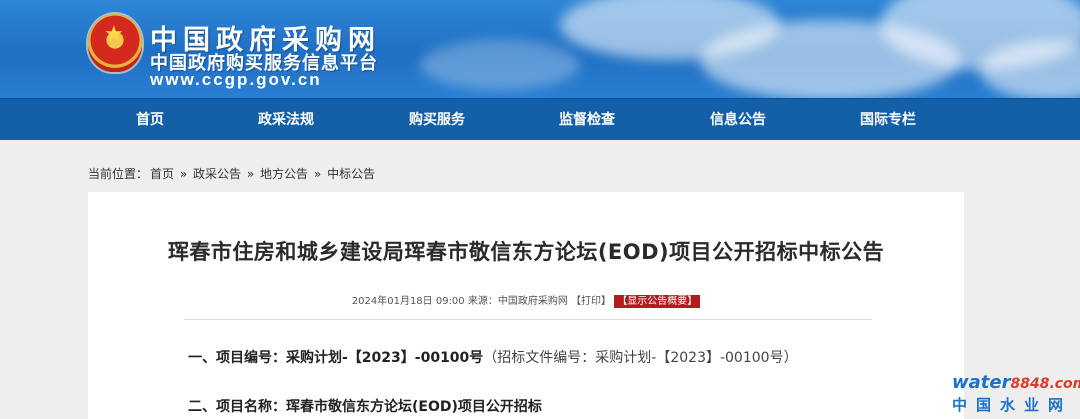 Image resolution: width=1080 pixels, height=419 pixels. What do you see at coordinates (217, 174) in the screenshot?
I see `breadcrumb-procurement-notices: 政采公告` at bounding box center [217, 174].